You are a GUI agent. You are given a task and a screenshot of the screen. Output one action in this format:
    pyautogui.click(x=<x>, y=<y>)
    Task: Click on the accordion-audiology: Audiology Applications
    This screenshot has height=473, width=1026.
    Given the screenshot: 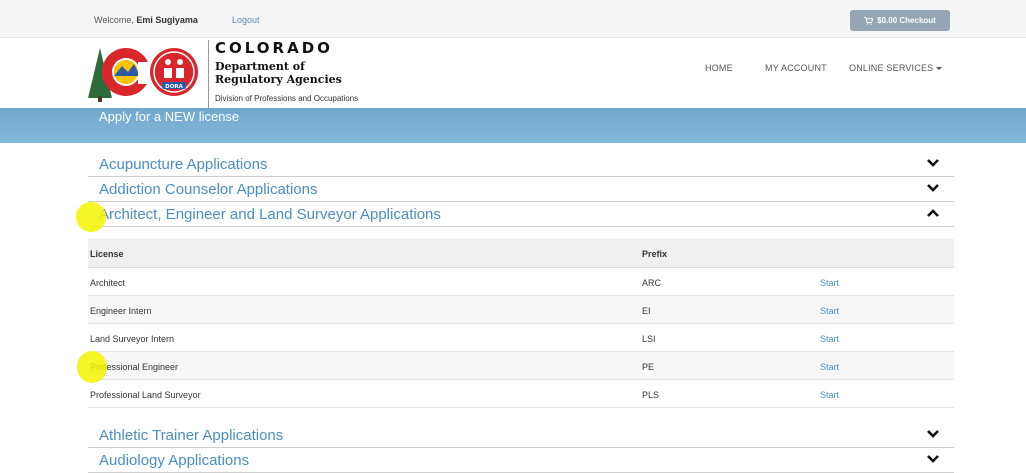 What is the action you would take?
    pyautogui.click(x=521, y=460)
    